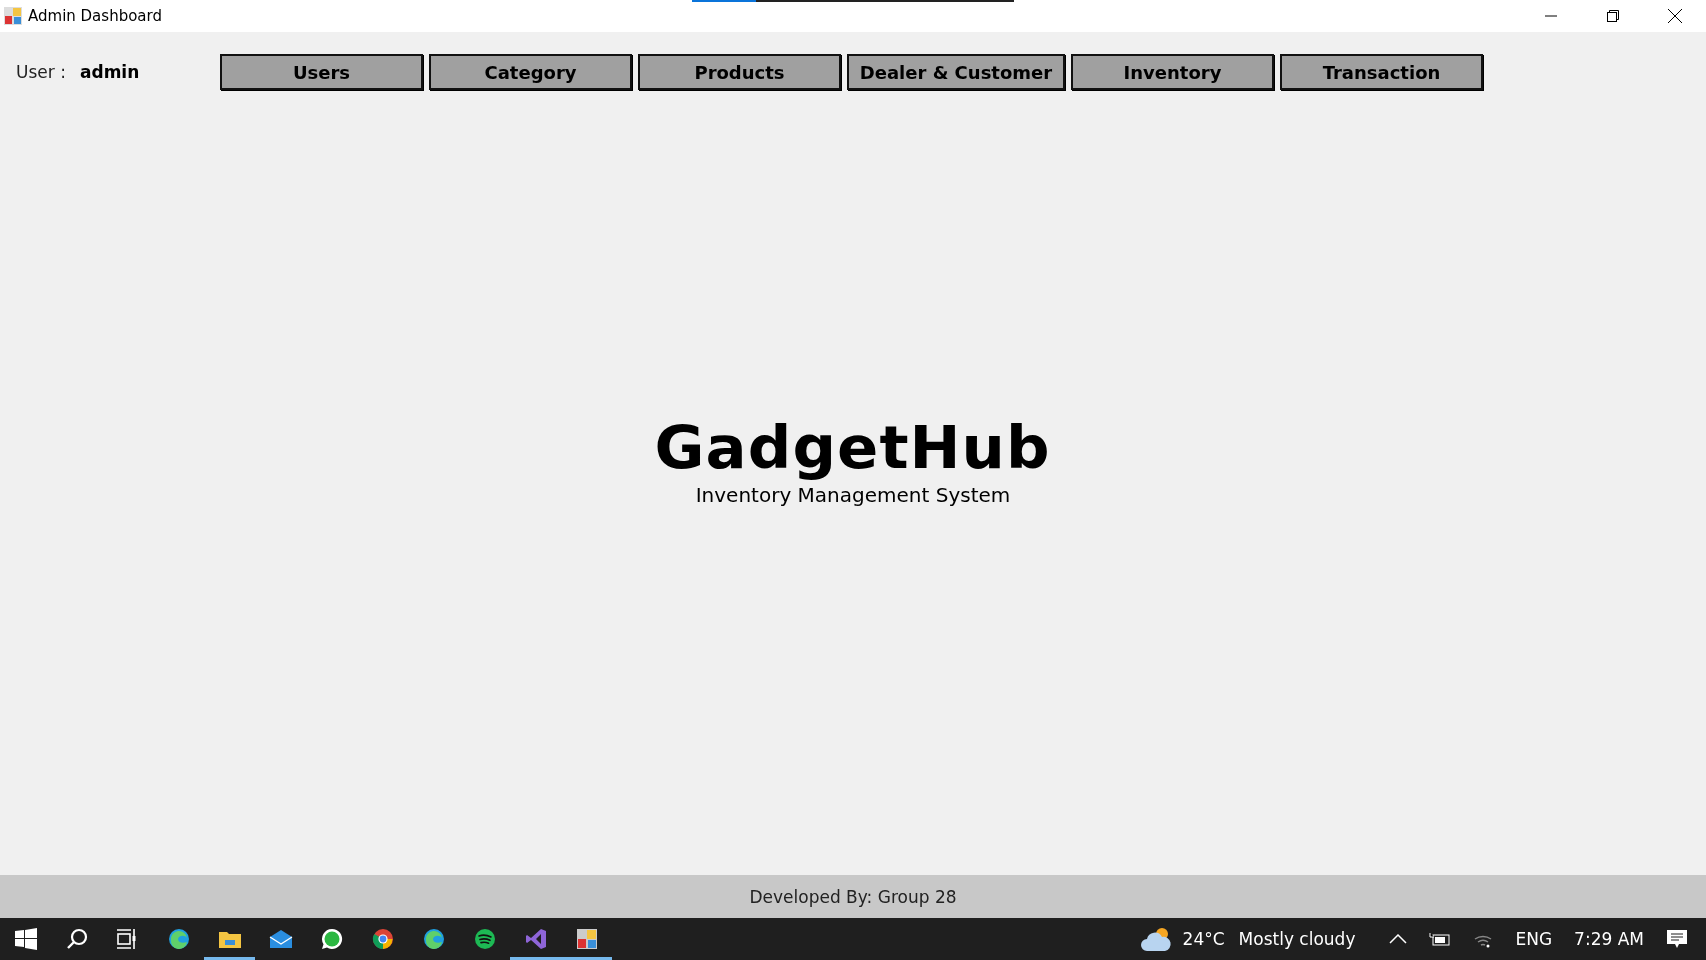 This screenshot has width=1706, height=960. What do you see at coordinates (1440, 939) in the screenshot?
I see `battery-icon` at bounding box center [1440, 939].